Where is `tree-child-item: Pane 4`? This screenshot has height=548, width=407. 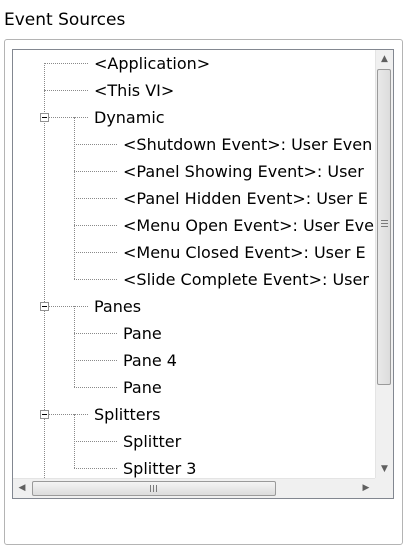 tree-child-item: Pane 4 is located at coordinates (194, 360).